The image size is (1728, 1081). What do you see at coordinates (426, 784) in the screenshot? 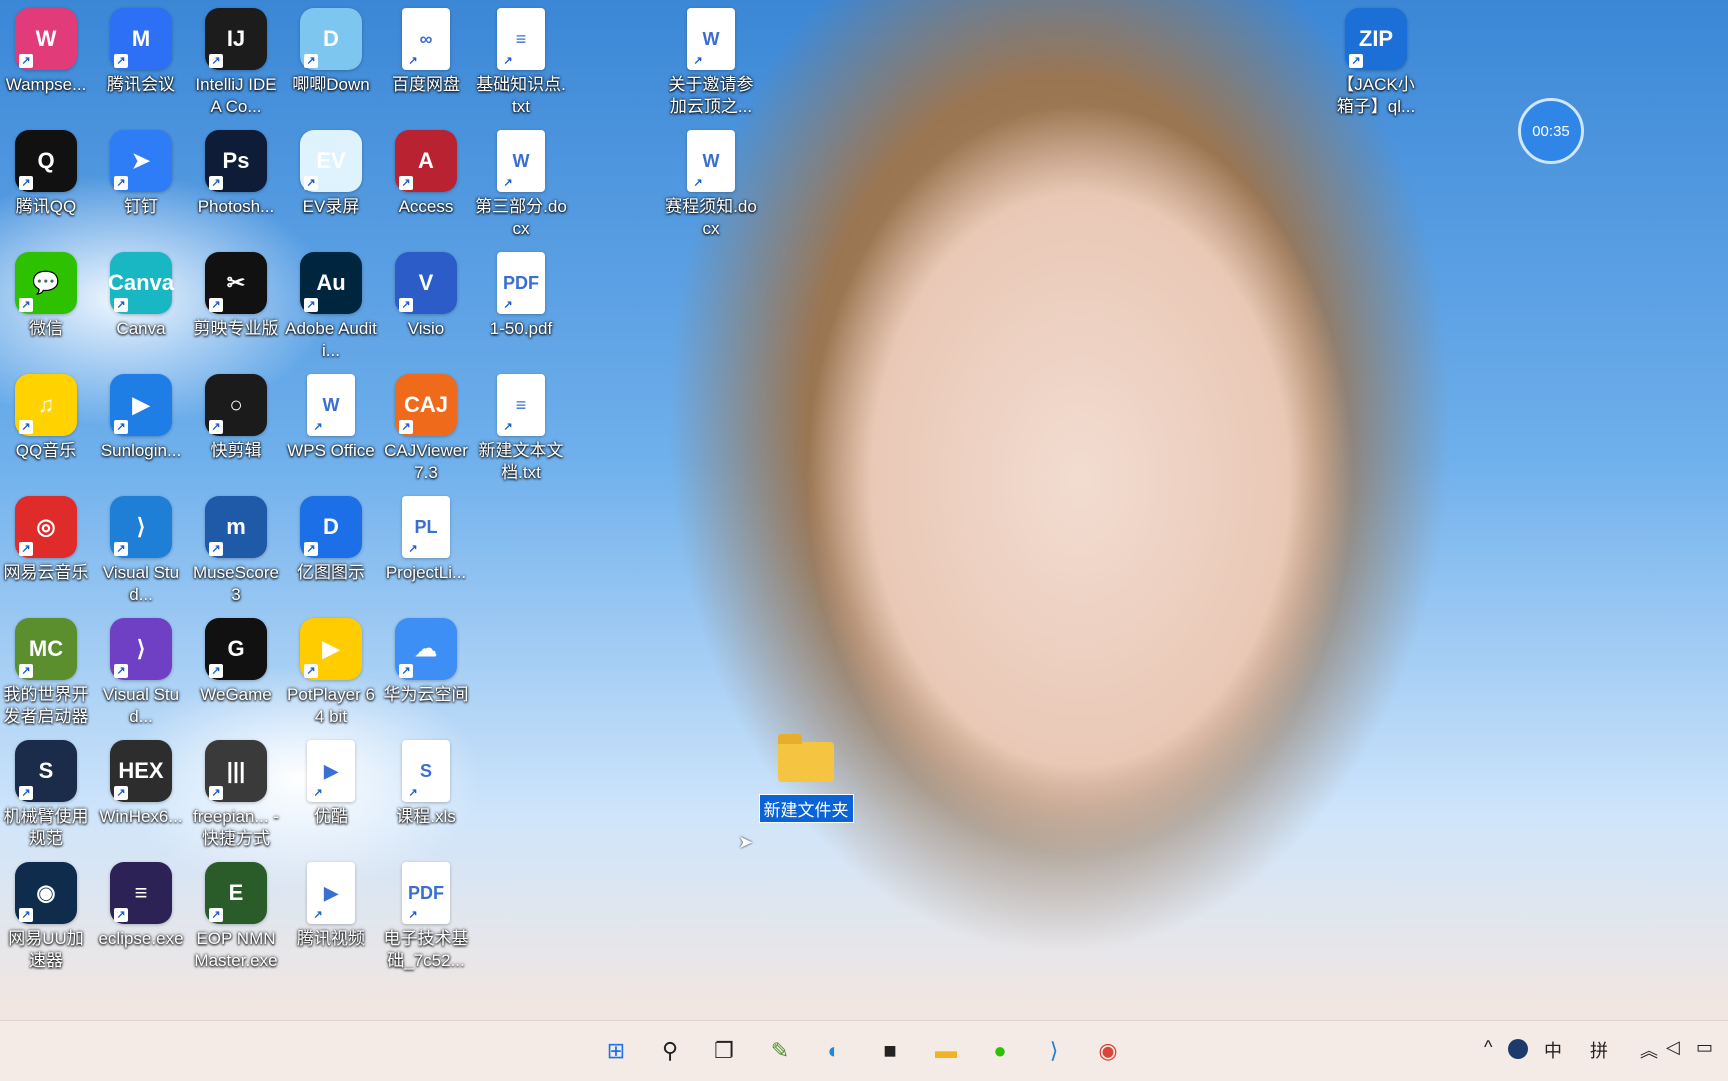
I see `desktop-icon: S ↗ 课程.xls` at bounding box center [426, 784].